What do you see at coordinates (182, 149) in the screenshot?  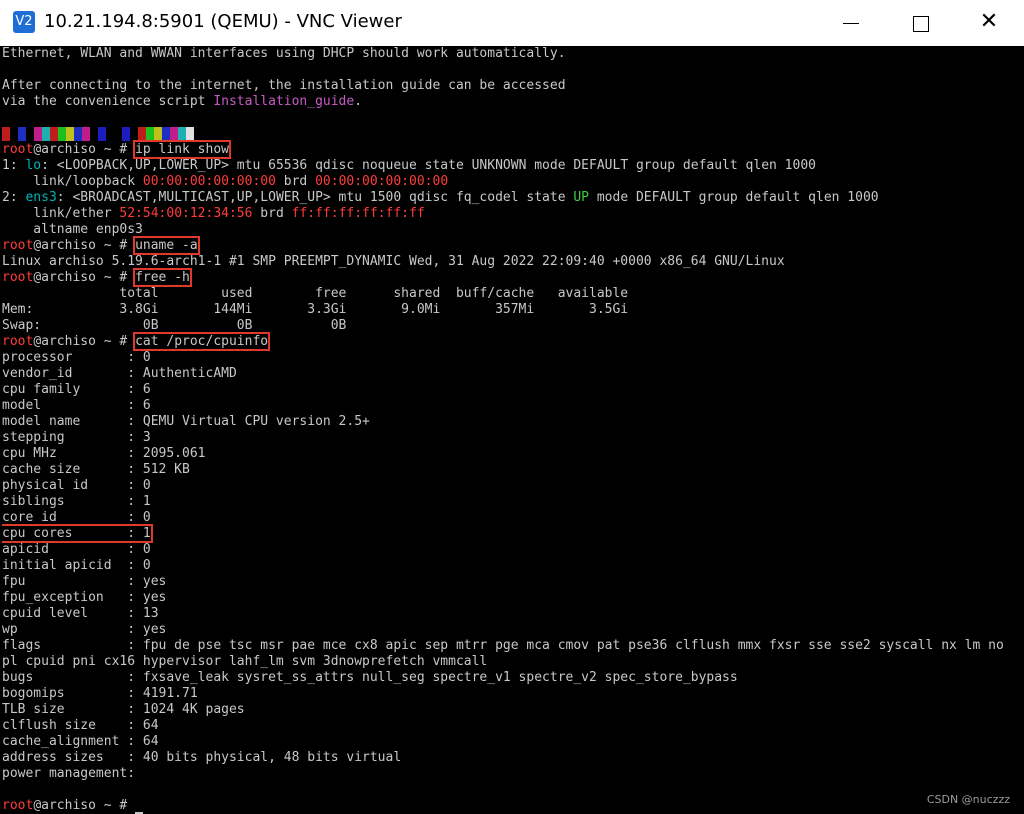 I see `command-text: ip link show` at bounding box center [182, 149].